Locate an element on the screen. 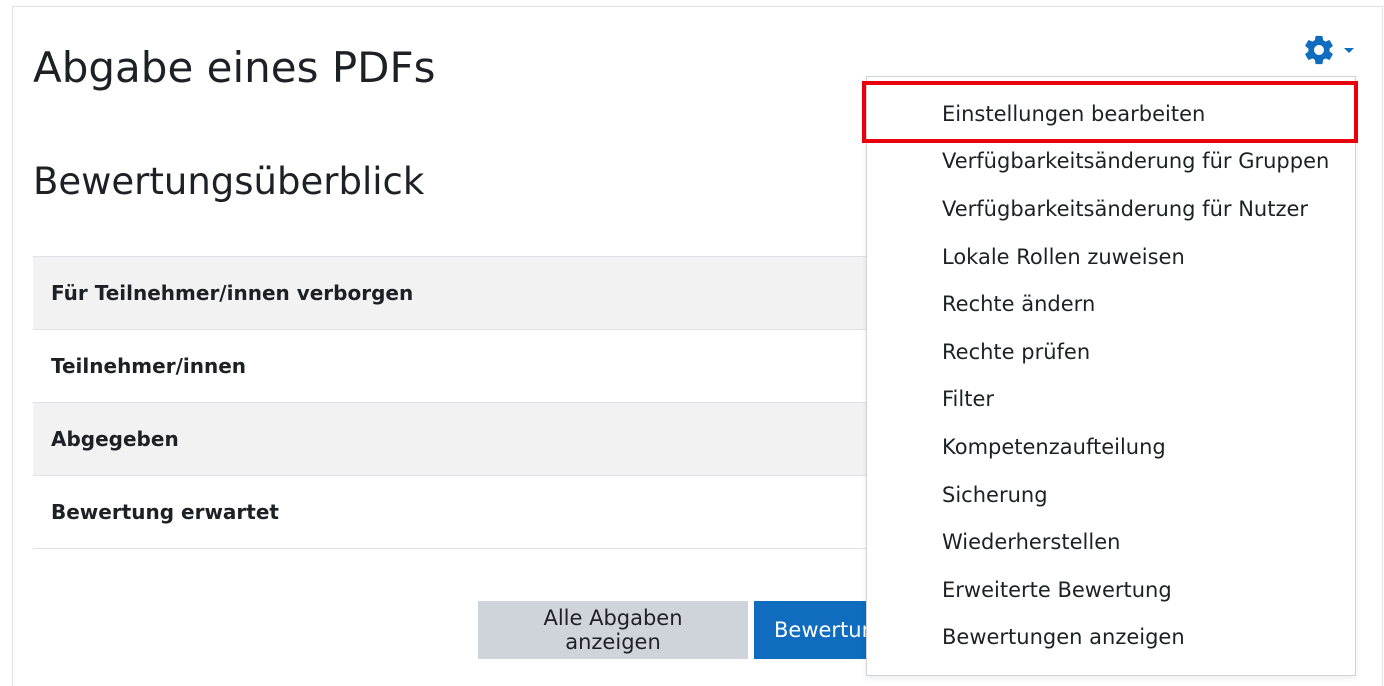  row-label: Bewertung erwartet is located at coordinates (165, 512).